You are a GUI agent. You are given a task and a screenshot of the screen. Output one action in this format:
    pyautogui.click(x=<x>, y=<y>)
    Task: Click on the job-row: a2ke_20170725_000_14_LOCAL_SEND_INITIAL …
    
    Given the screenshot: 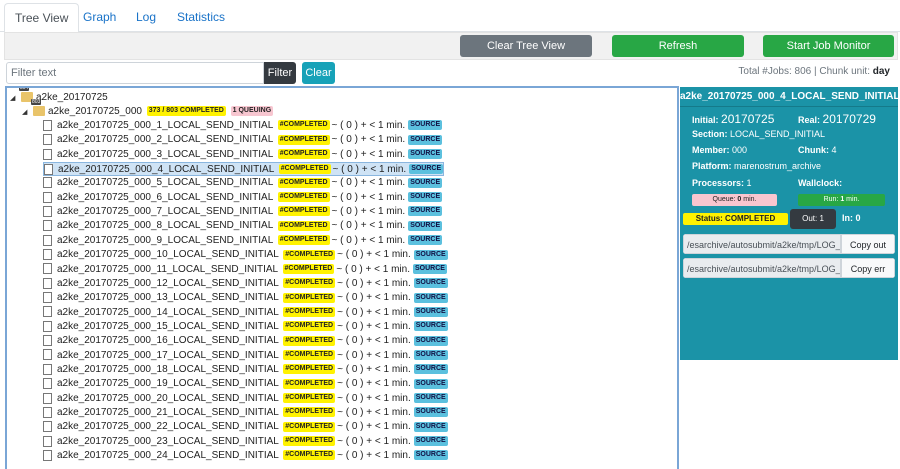 What is the action you would take?
    pyautogui.click(x=245, y=313)
    